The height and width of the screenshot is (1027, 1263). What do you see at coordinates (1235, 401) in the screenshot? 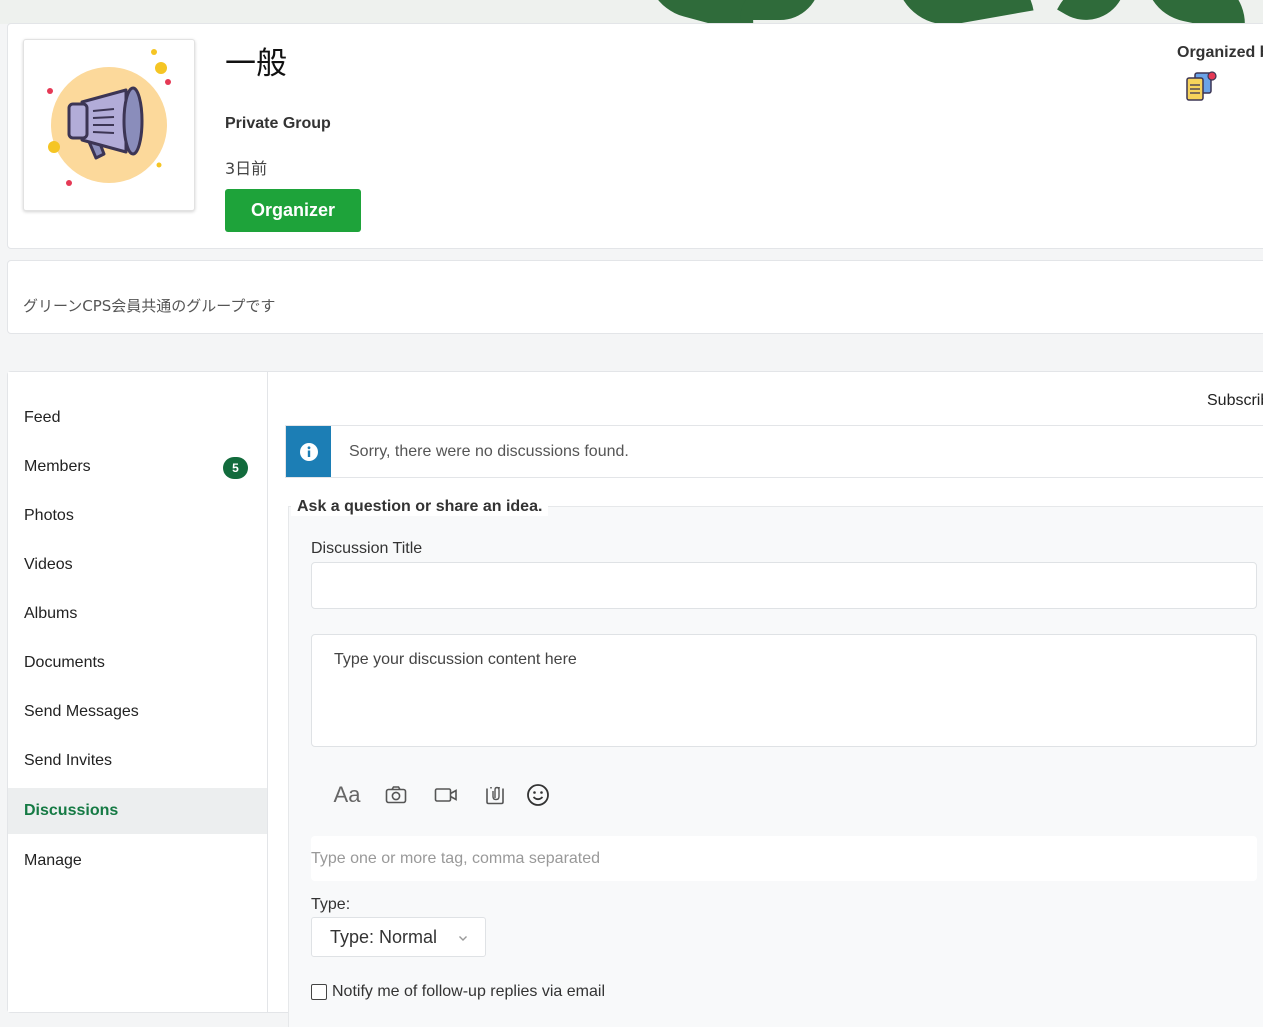
I see `subscribe-link: Subscribe` at bounding box center [1235, 401].